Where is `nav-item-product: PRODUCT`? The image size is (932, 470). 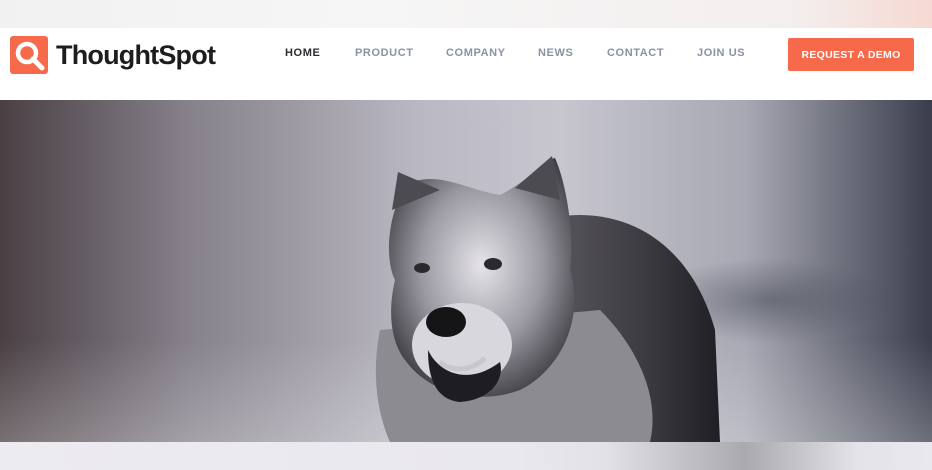 nav-item-product: PRODUCT is located at coordinates (384, 53).